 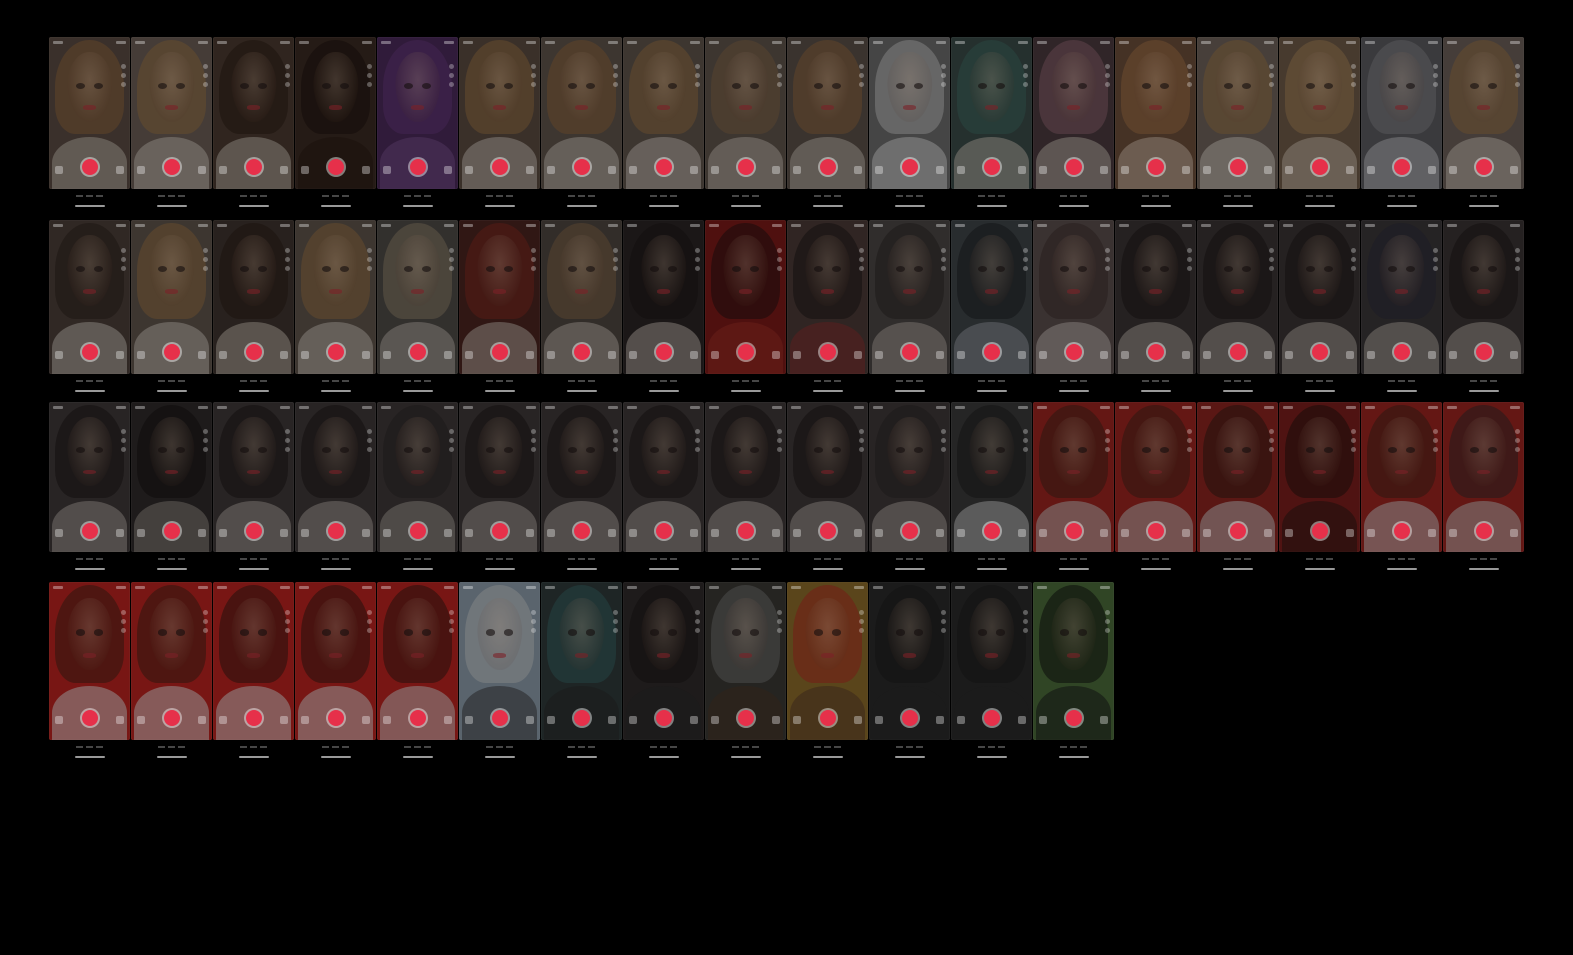 What do you see at coordinates (581, 661) in the screenshot?
I see `filter-preview-anime-boy` at bounding box center [581, 661].